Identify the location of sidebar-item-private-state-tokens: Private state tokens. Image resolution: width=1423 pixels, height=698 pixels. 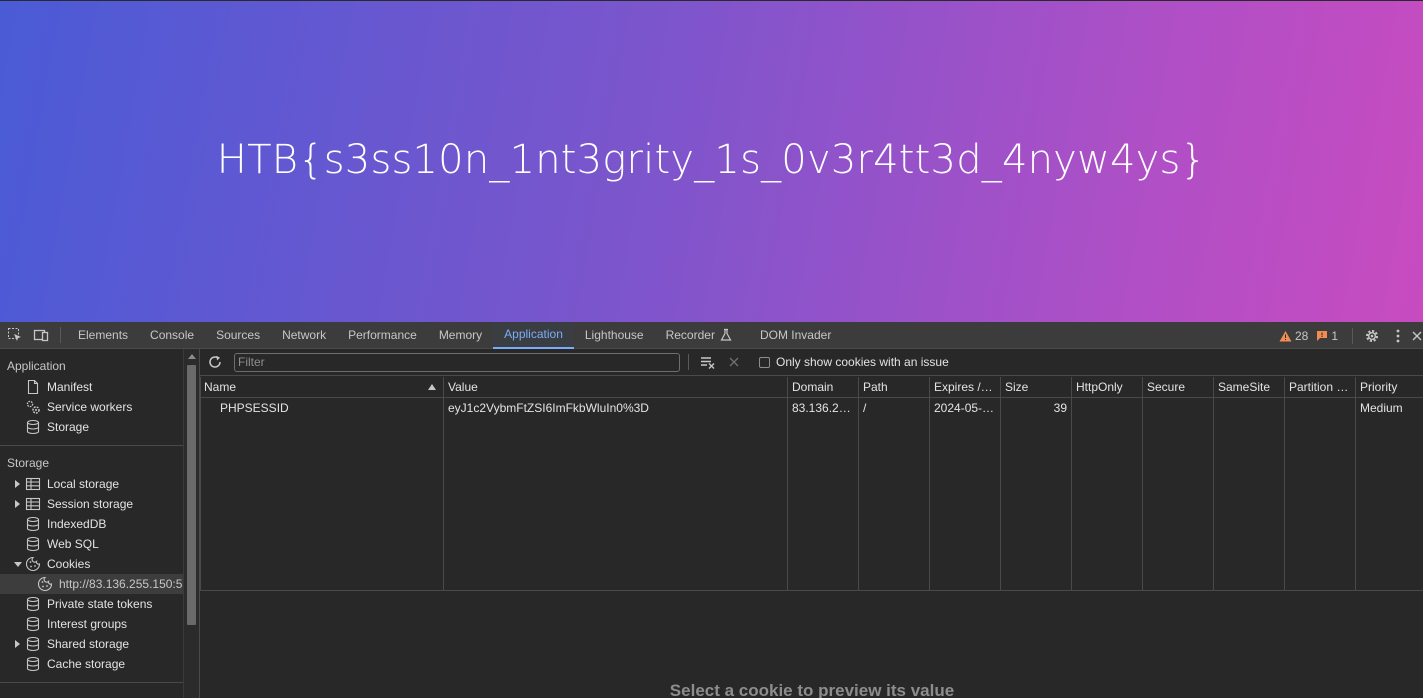
(91, 604).